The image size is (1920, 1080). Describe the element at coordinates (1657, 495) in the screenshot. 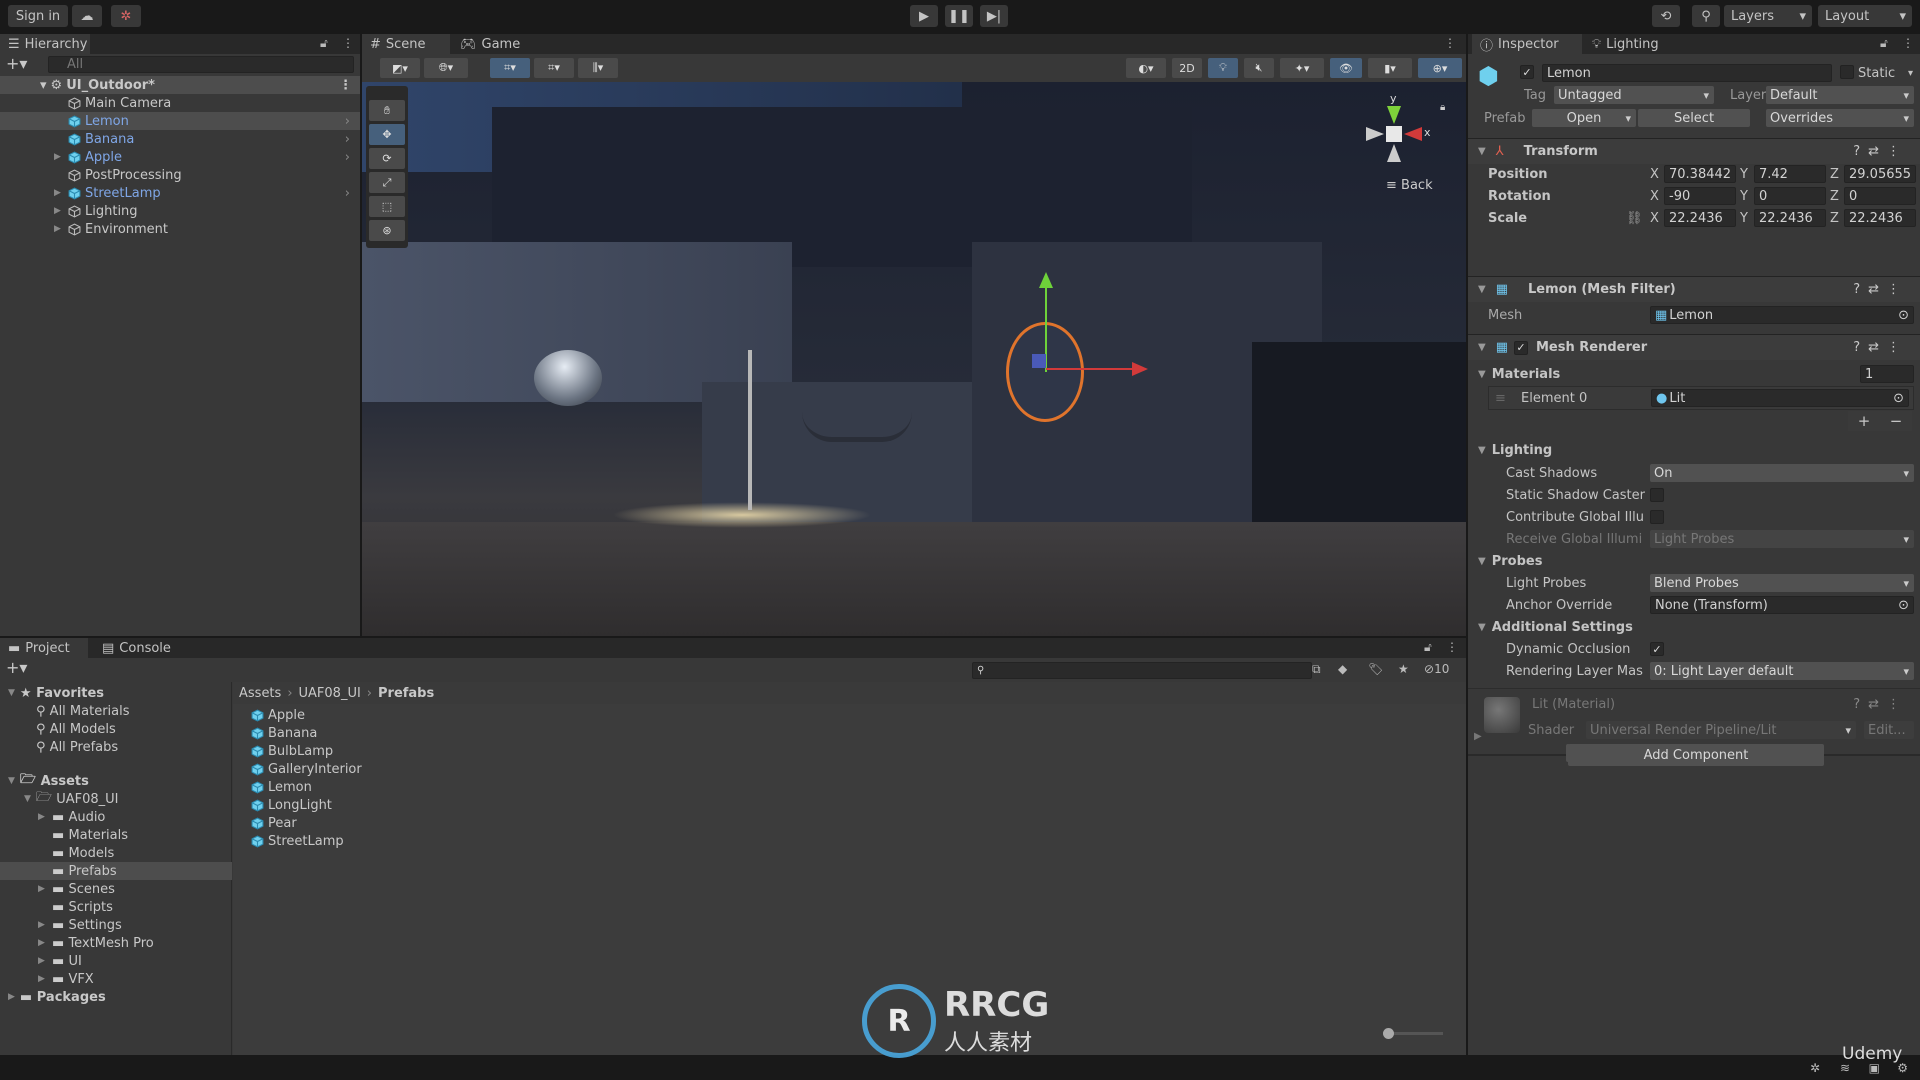

I see `static-shadow-checkbox` at that location.